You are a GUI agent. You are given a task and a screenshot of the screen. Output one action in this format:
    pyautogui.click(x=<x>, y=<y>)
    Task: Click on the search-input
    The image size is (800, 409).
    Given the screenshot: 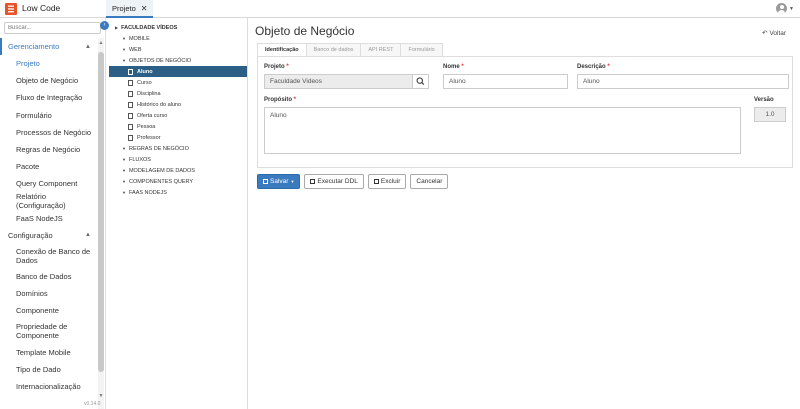 What is the action you would take?
    pyautogui.click(x=52, y=28)
    